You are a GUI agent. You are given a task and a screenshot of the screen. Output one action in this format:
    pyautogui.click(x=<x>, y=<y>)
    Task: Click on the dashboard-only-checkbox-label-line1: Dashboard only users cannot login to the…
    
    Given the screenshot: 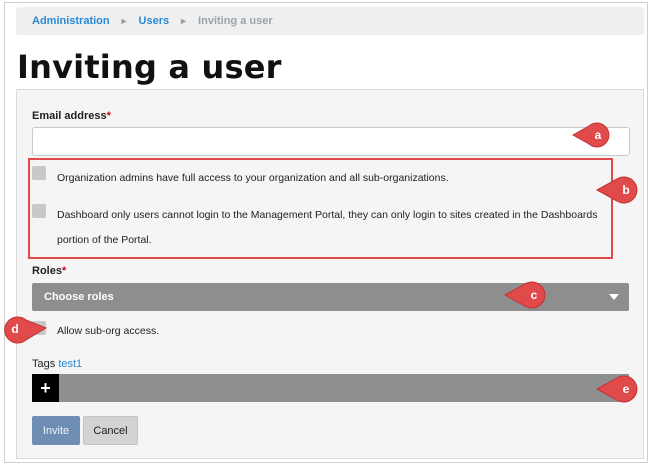 What is the action you would take?
    pyautogui.click(x=327, y=215)
    